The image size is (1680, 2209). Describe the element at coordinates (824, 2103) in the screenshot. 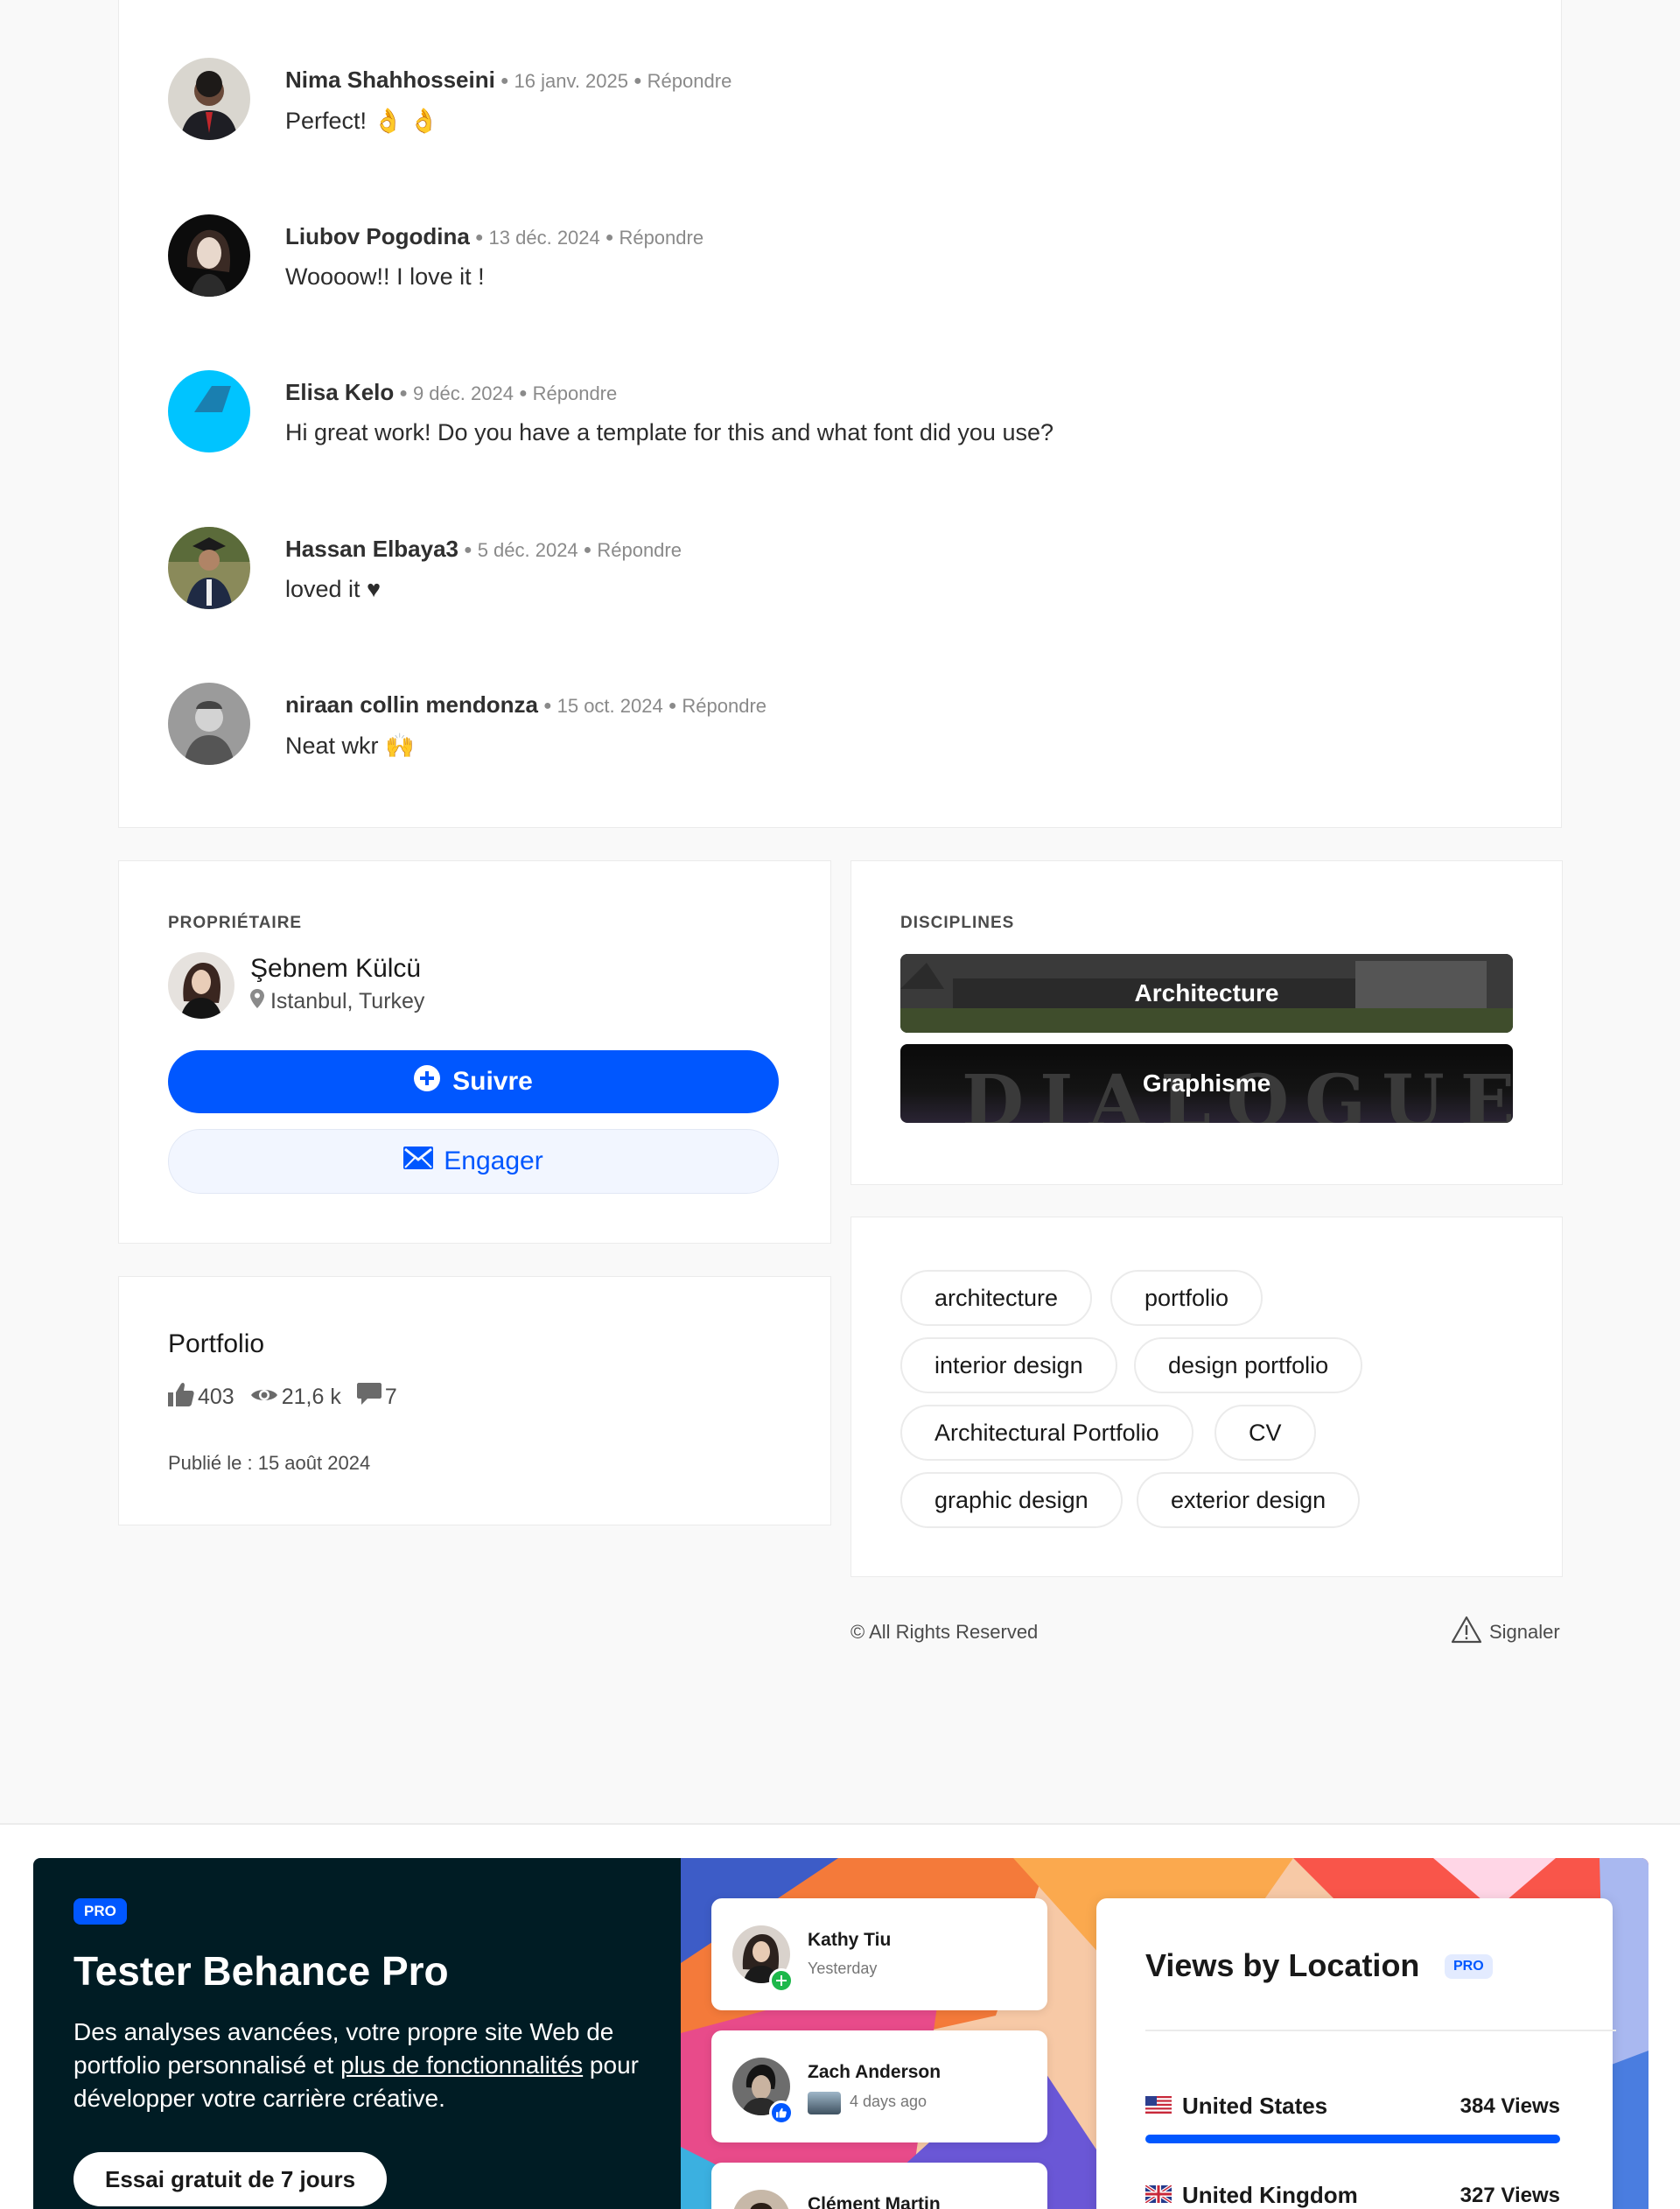

I see `project-thumbnail` at that location.